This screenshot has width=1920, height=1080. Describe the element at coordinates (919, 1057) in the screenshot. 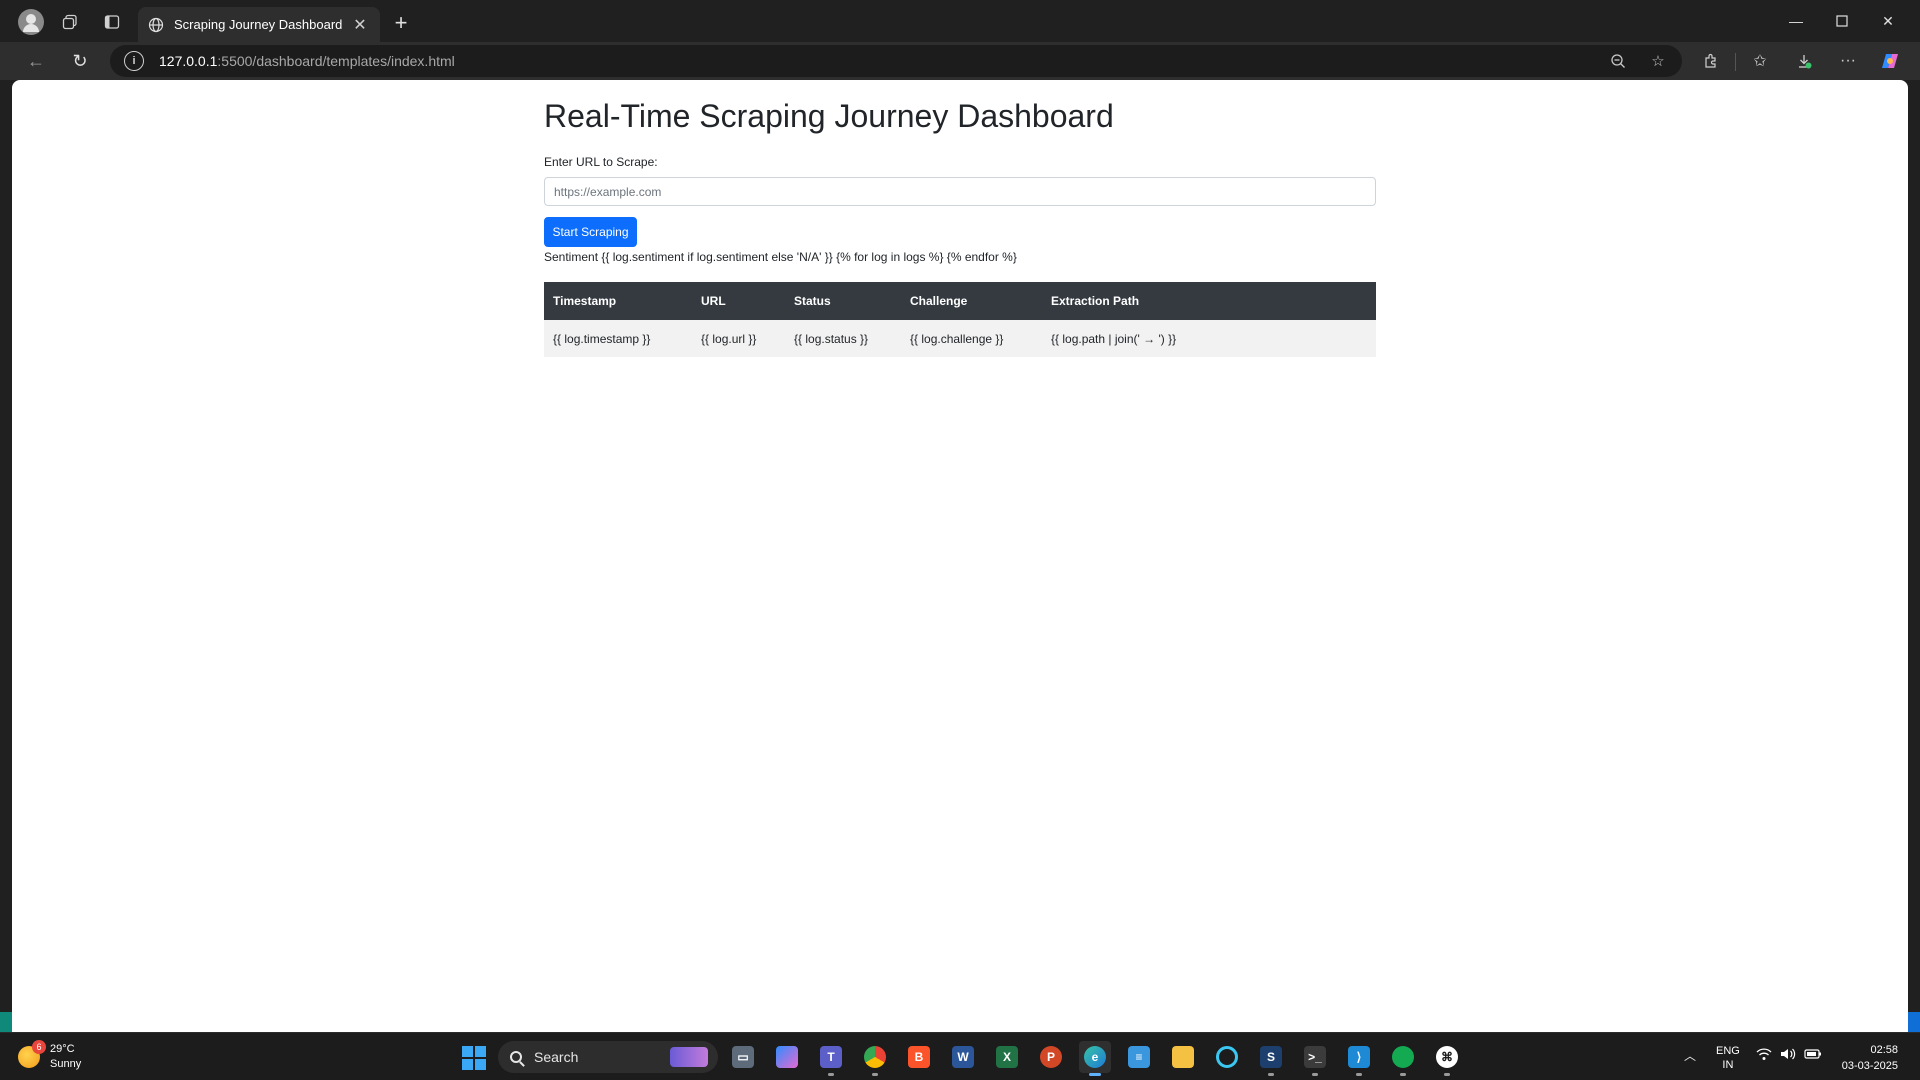

I see `brave-icon: B` at that location.